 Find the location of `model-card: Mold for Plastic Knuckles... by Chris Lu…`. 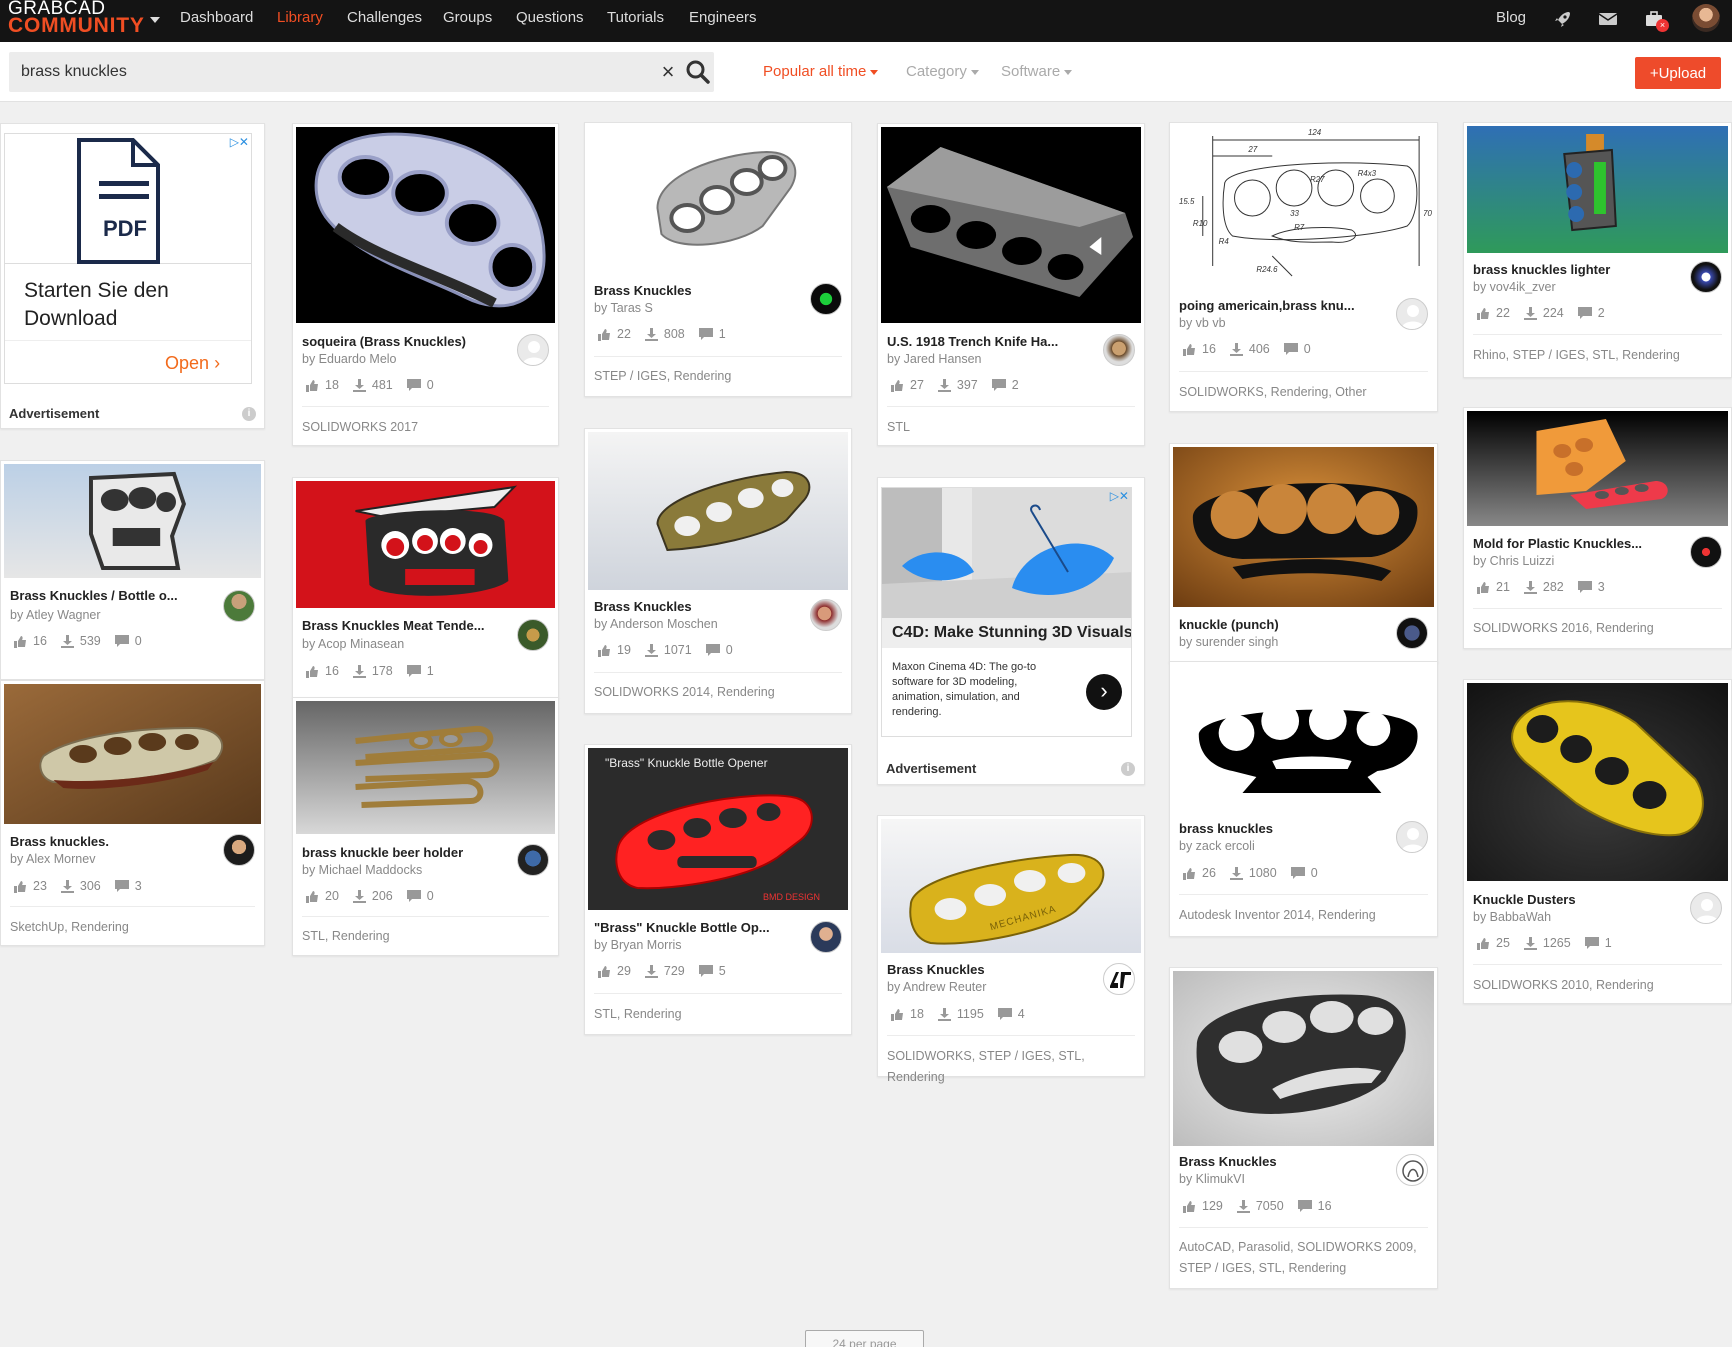

model-card: Mold for Plastic Knuckles... by Chris Lu… is located at coordinates (1597, 528).